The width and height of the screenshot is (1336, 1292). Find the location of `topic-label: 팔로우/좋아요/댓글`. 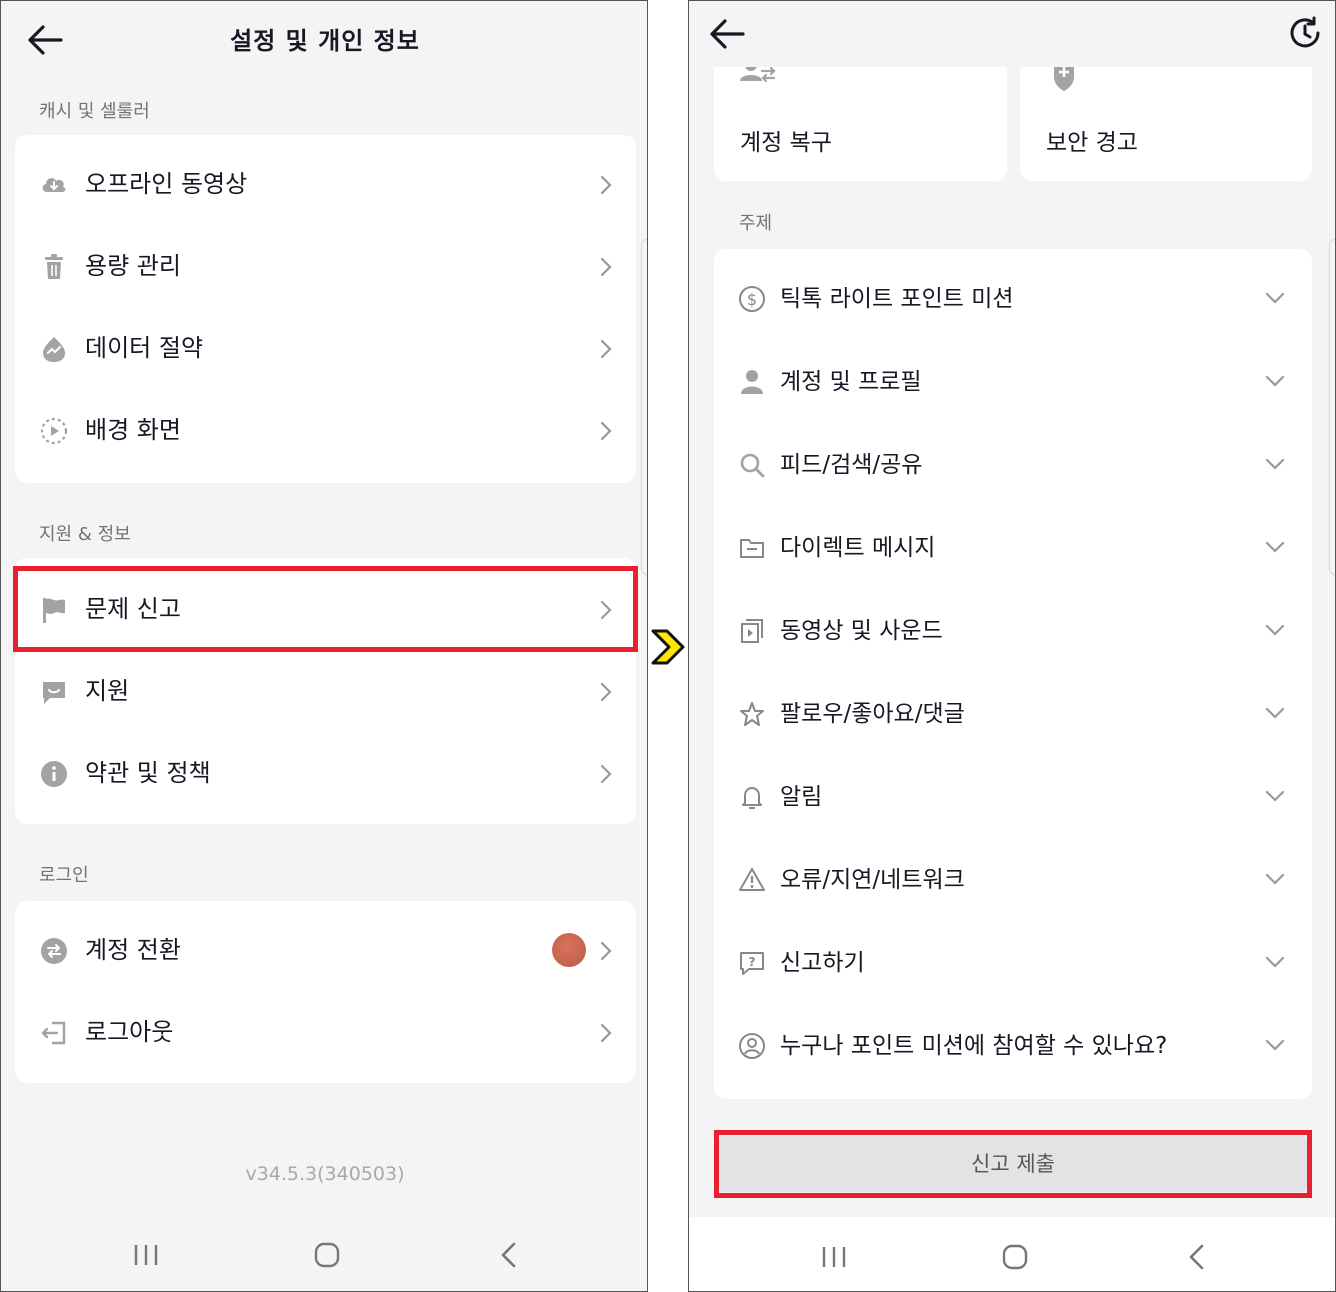

topic-label: 팔로우/좋아요/댓글 is located at coordinates (872, 714).